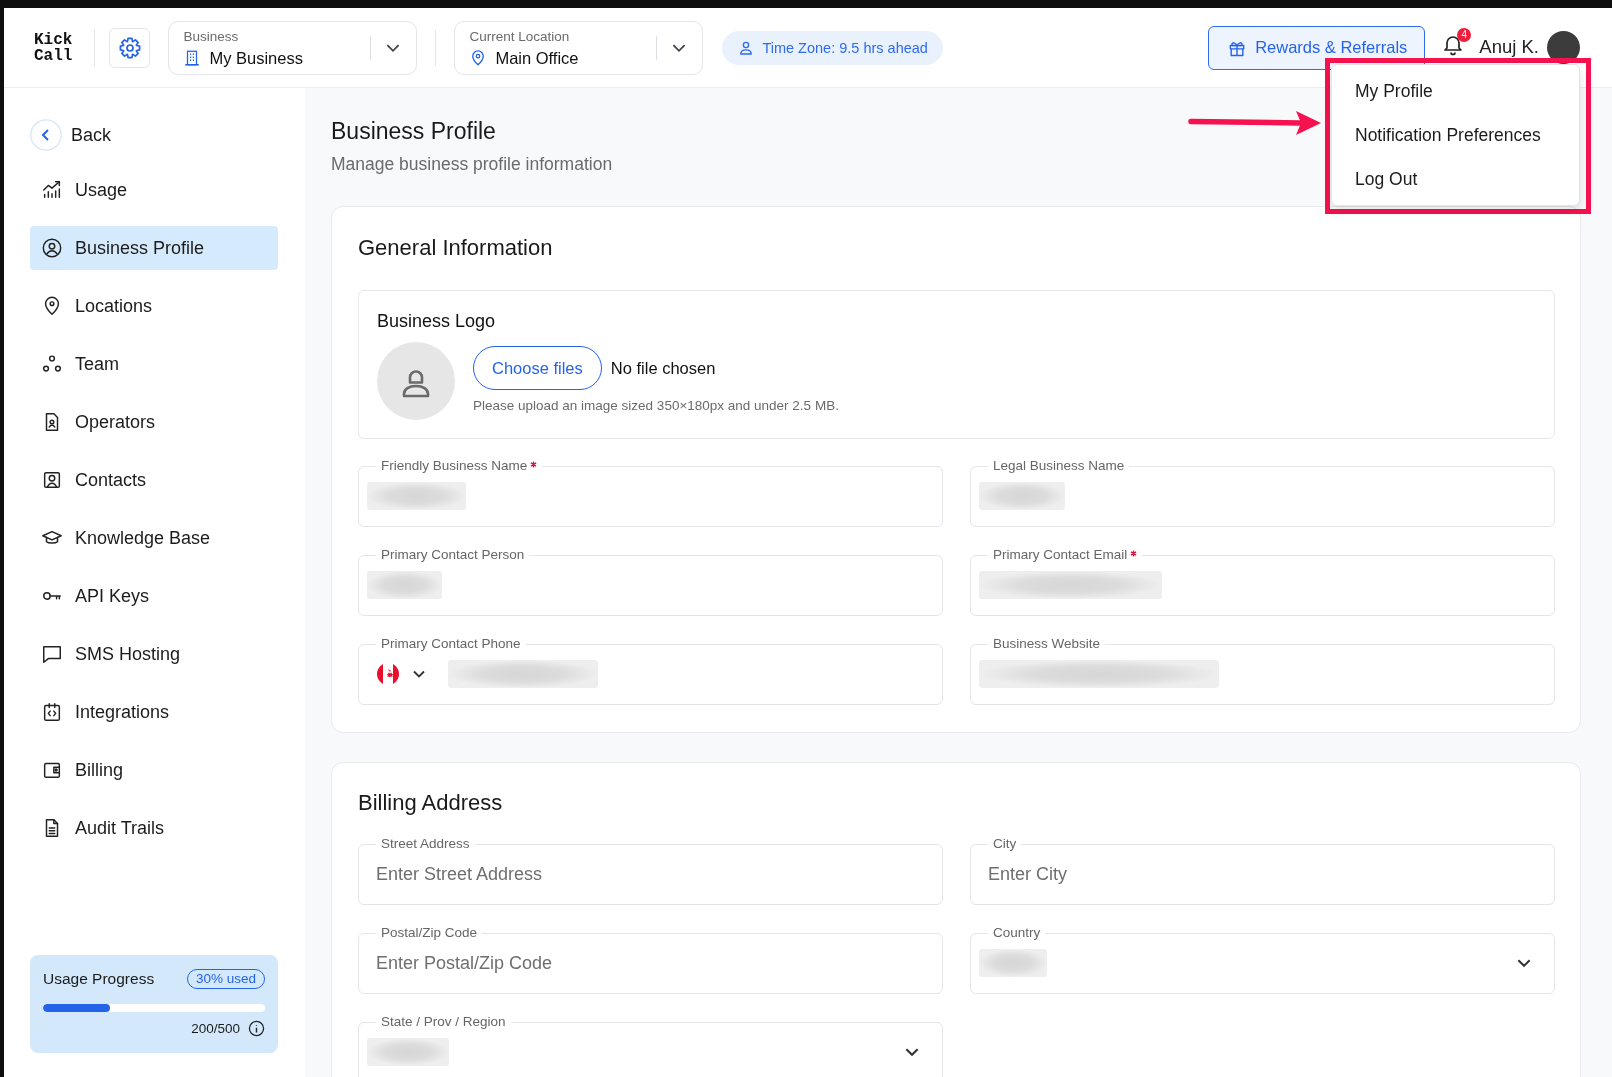 This screenshot has height=1077, width=1612. I want to click on page-title: Business Profile, so click(413, 131).